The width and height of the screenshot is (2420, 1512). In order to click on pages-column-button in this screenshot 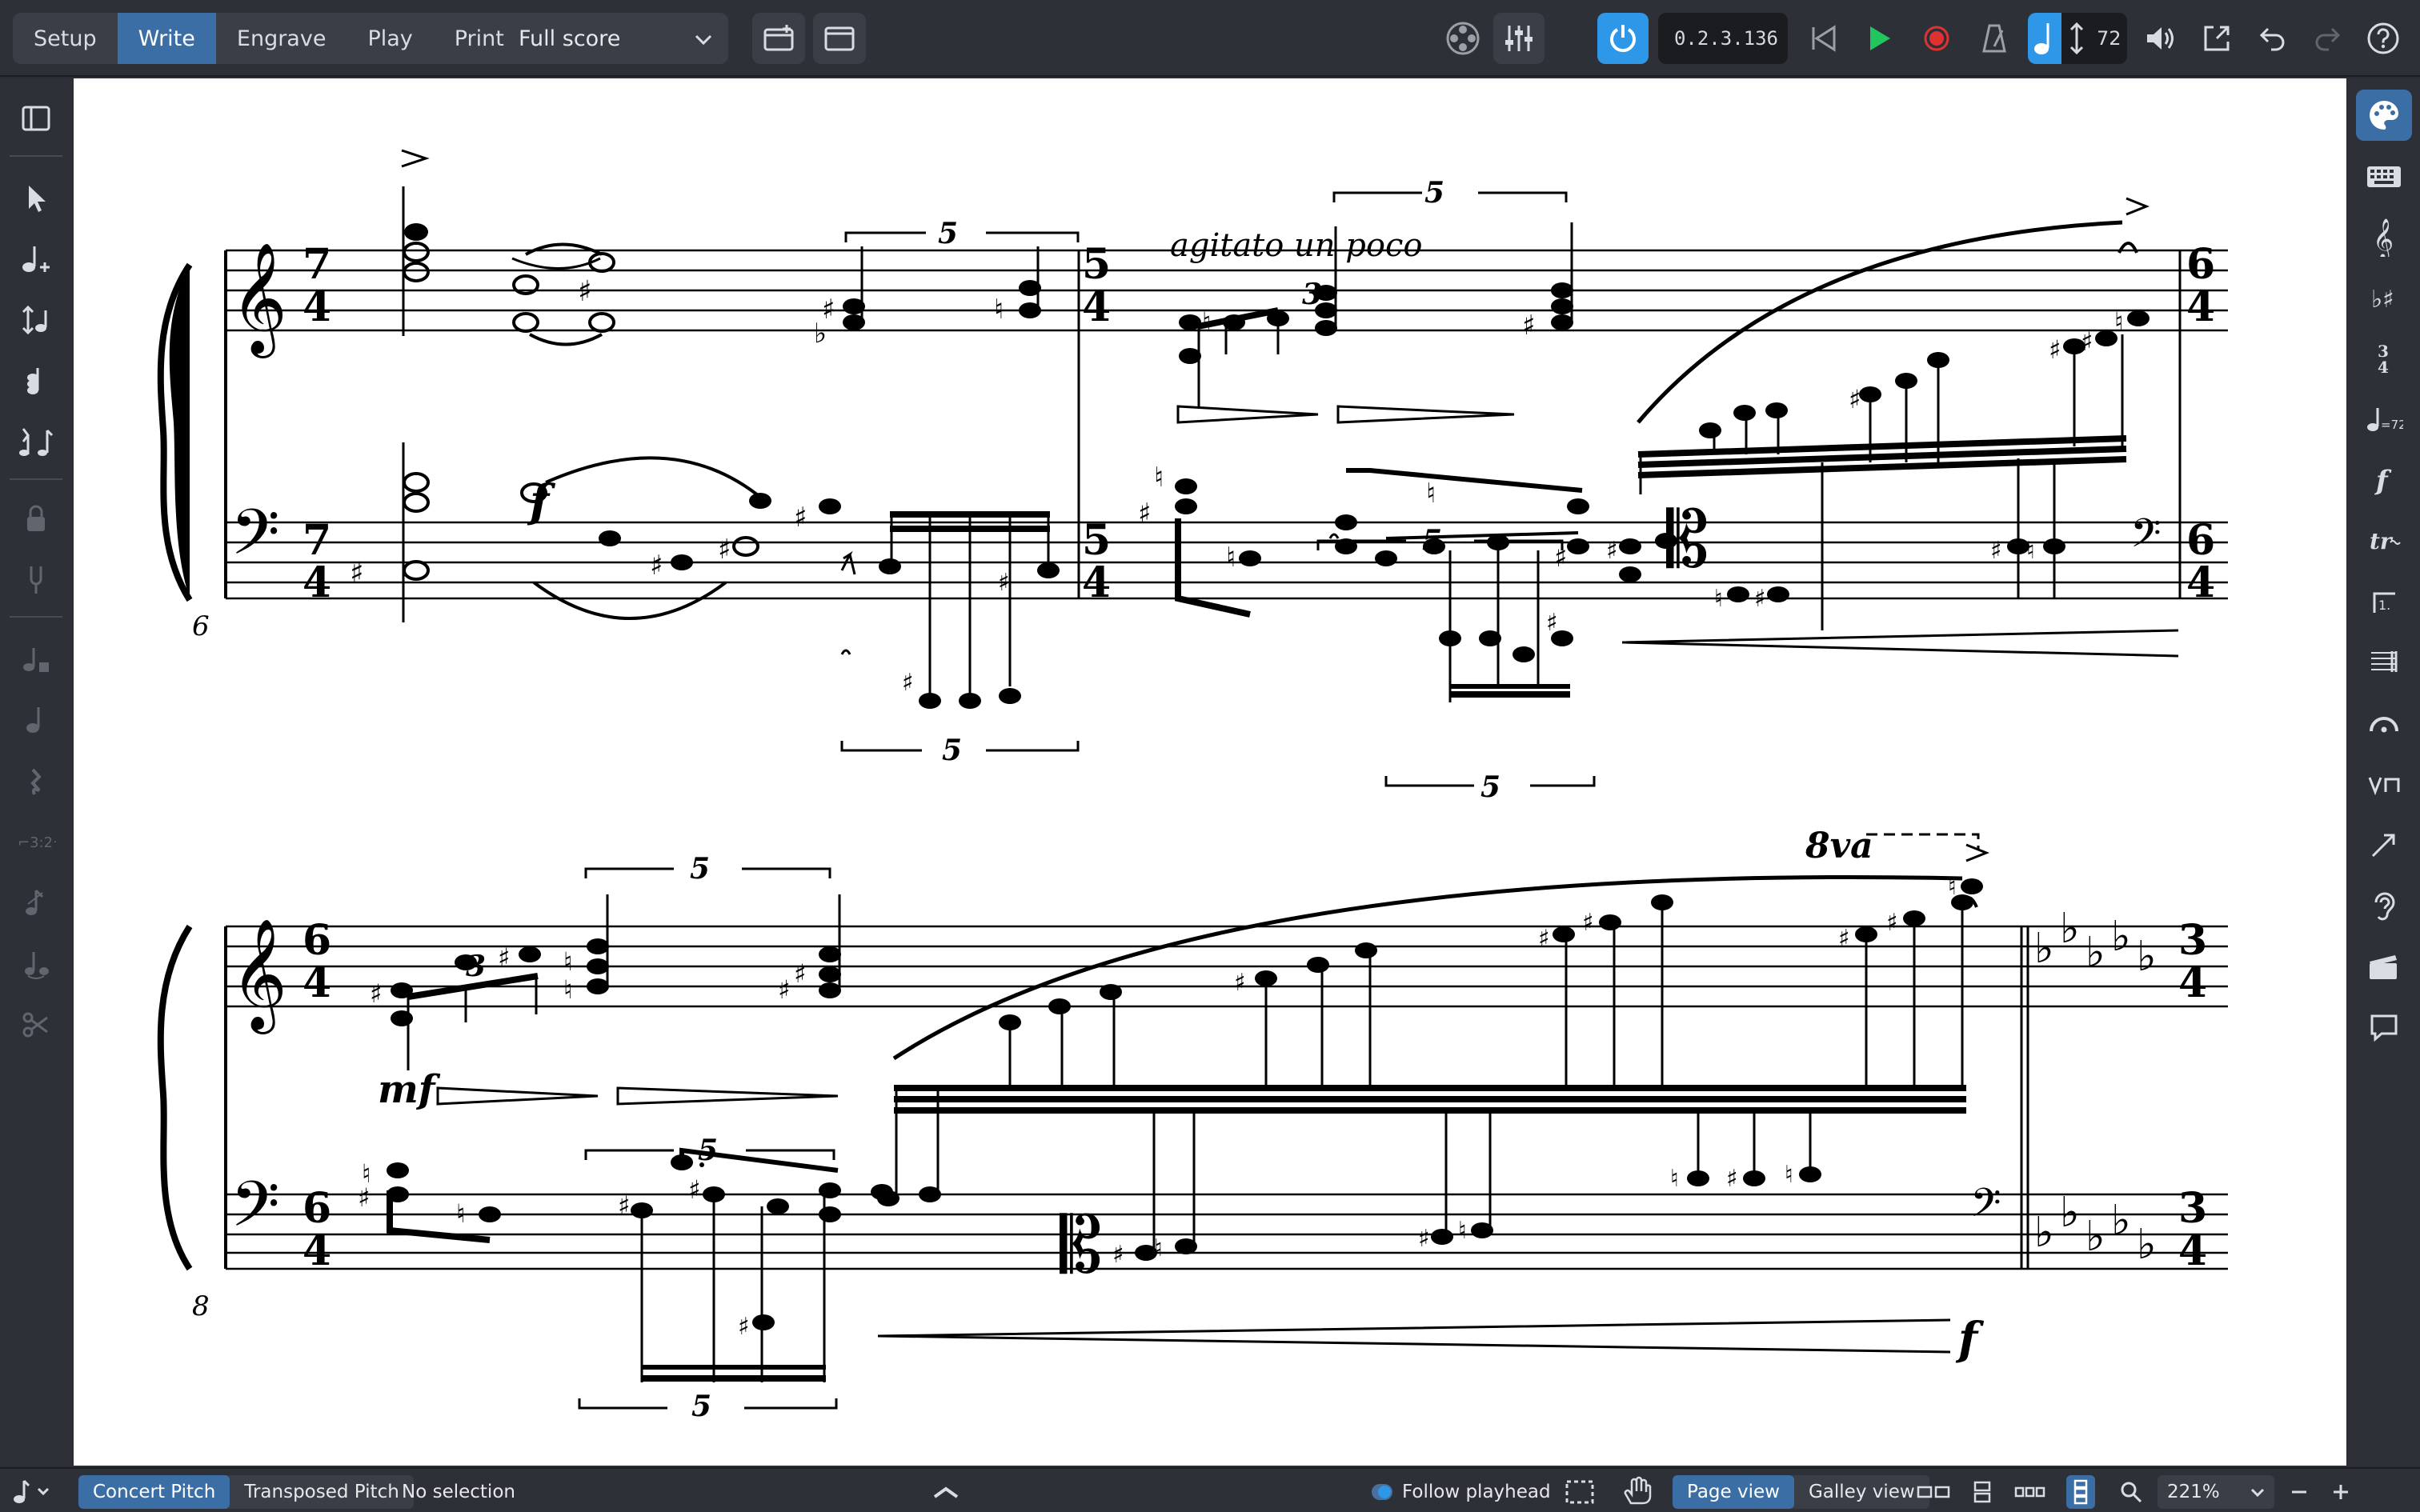, I will do `click(2080, 1492)`.